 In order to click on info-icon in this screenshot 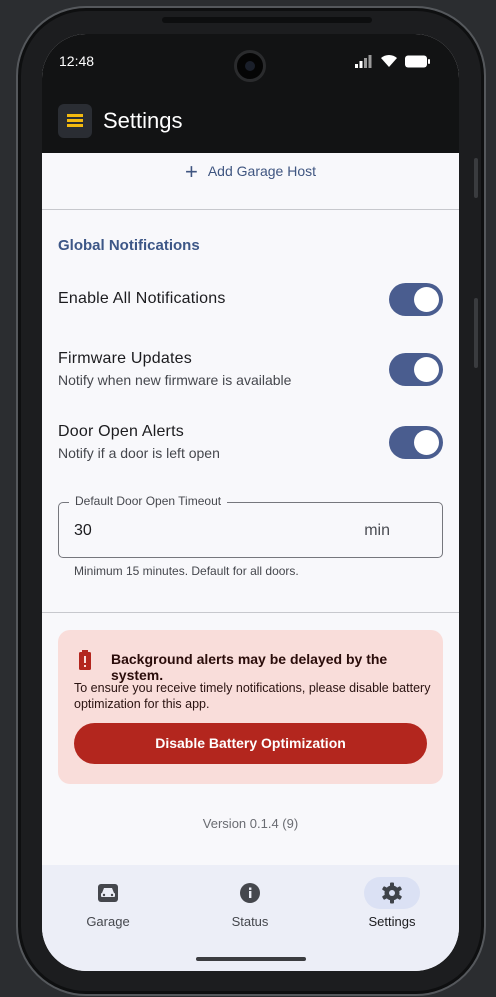, I will do `click(250, 893)`.